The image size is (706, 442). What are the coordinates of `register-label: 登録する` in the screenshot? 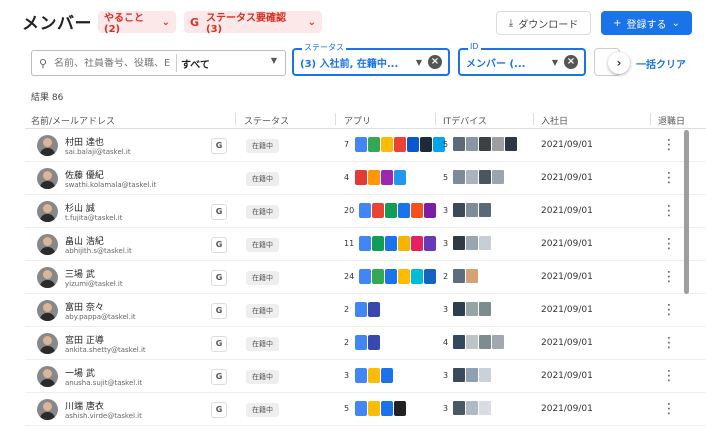 It's located at (646, 25).